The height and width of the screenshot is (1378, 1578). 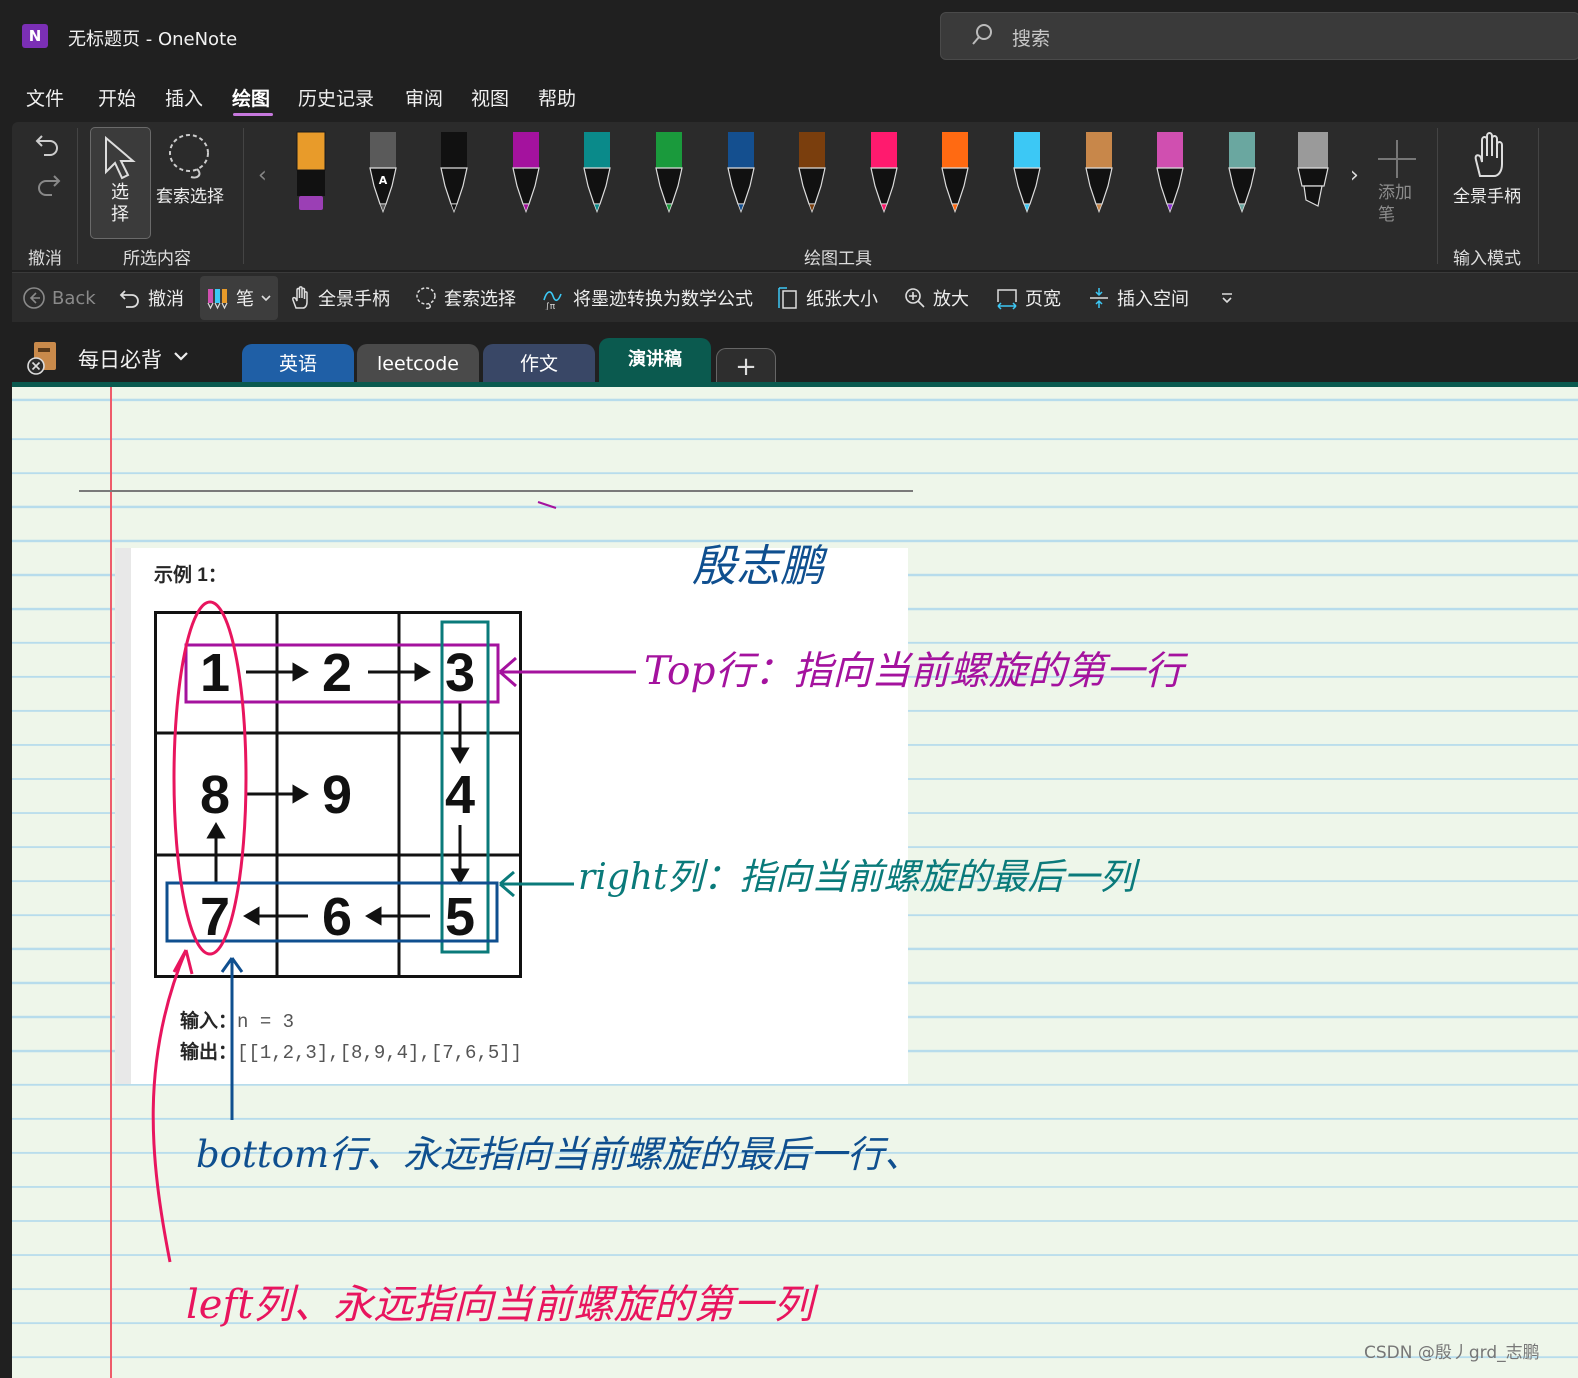 What do you see at coordinates (111, 882) in the screenshot?
I see `page-margin-line` at bounding box center [111, 882].